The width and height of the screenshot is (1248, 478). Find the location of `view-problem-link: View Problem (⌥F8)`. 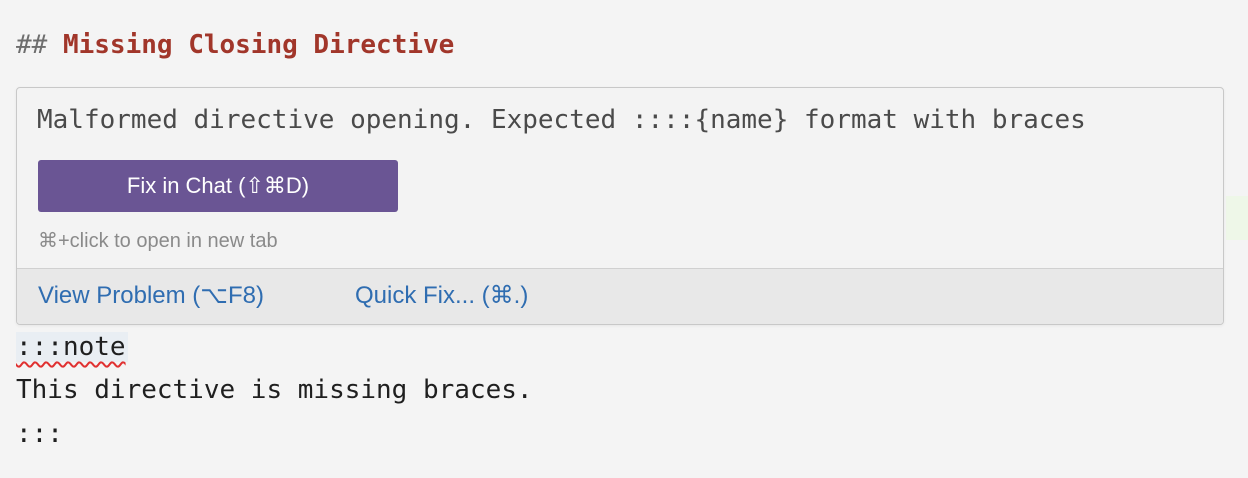

view-problem-link: View Problem (⌥F8) is located at coordinates (151, 296).